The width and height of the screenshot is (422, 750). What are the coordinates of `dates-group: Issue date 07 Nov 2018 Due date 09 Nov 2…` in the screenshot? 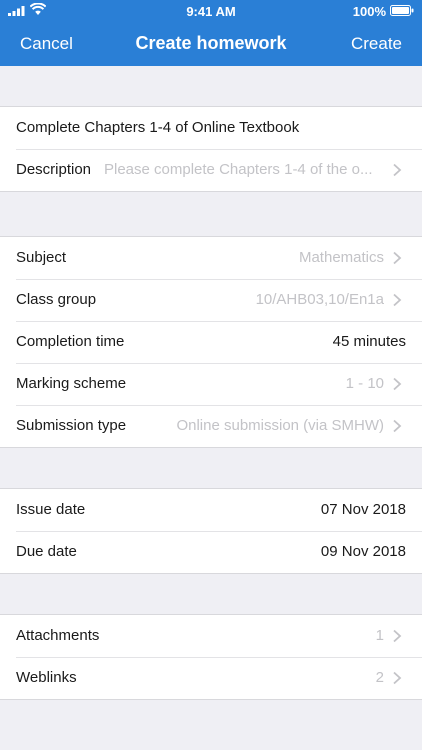 It's located at (211, 531).